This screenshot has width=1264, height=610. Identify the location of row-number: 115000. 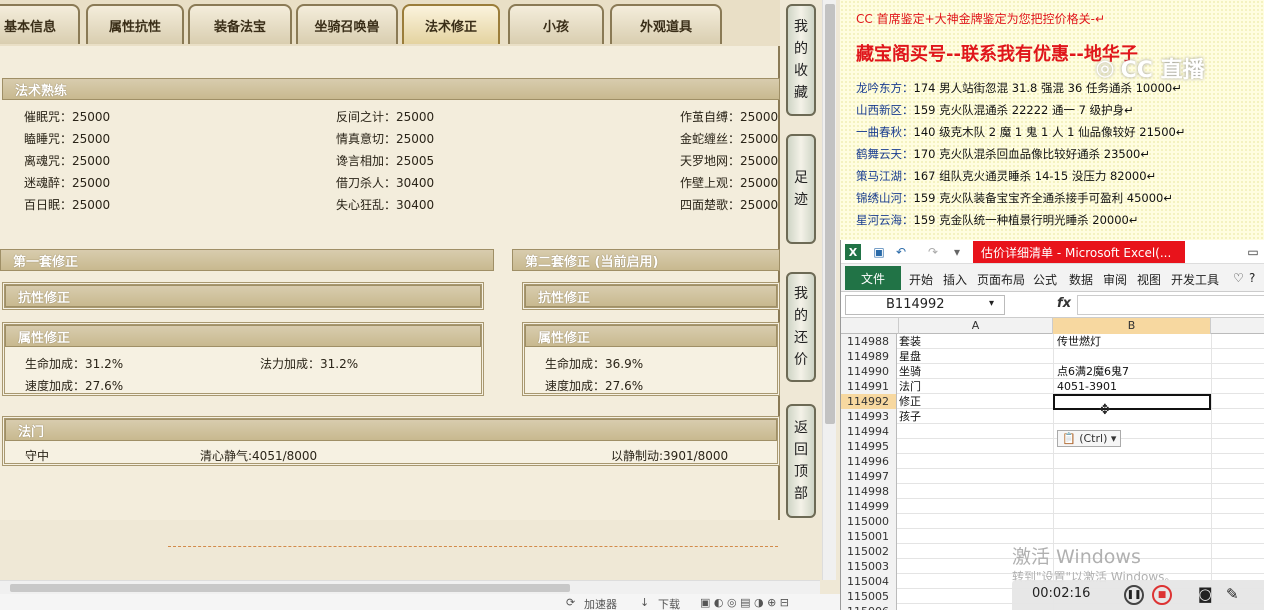
(869, 521).